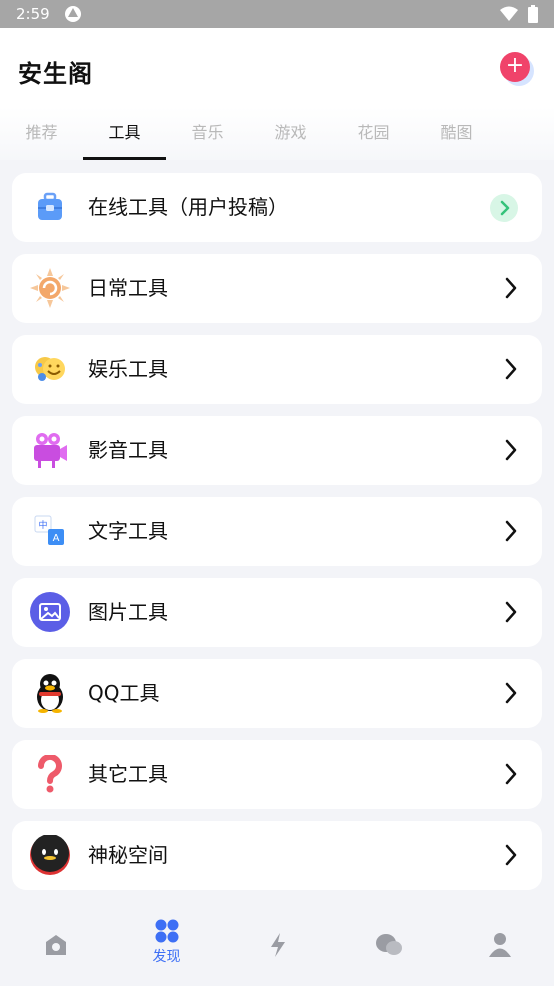 The image size is (554, 986). I want to click on tool-item-mystery: 神秘空间, so click(277, 855).